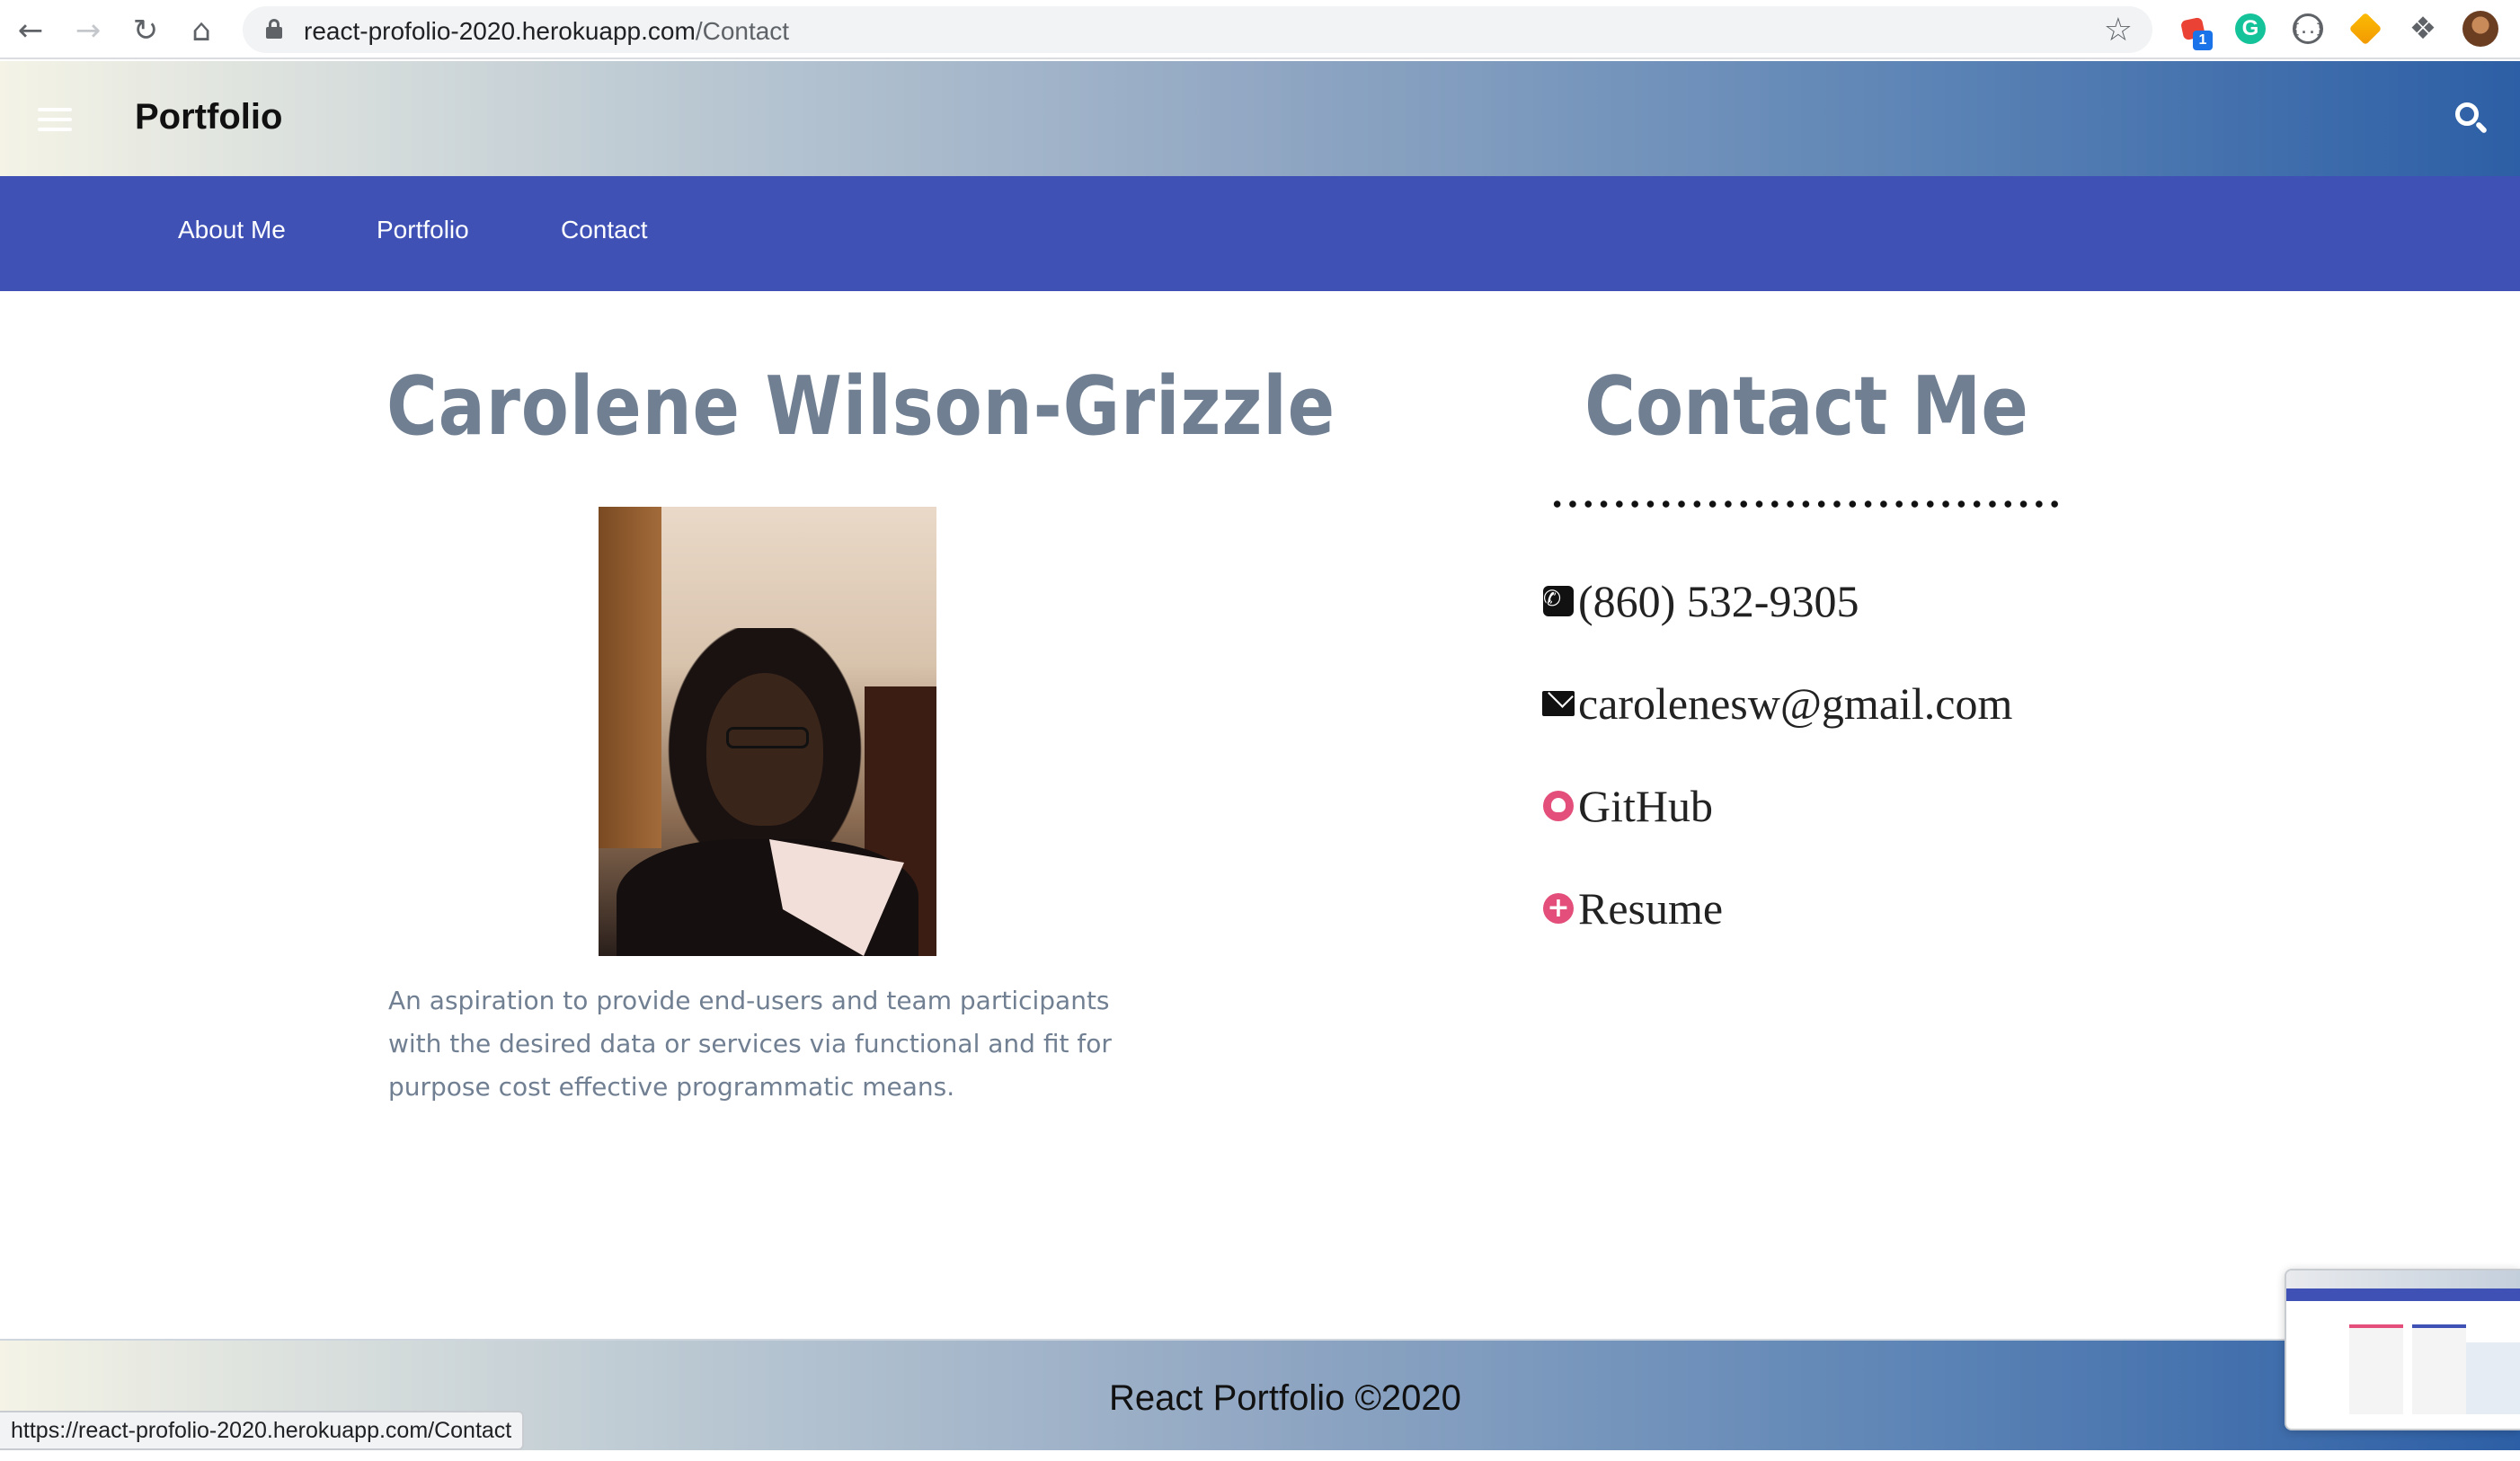 The width and height of the screenshot is (2520, 1461). I want to click on search-icon, so click(2471, 119).